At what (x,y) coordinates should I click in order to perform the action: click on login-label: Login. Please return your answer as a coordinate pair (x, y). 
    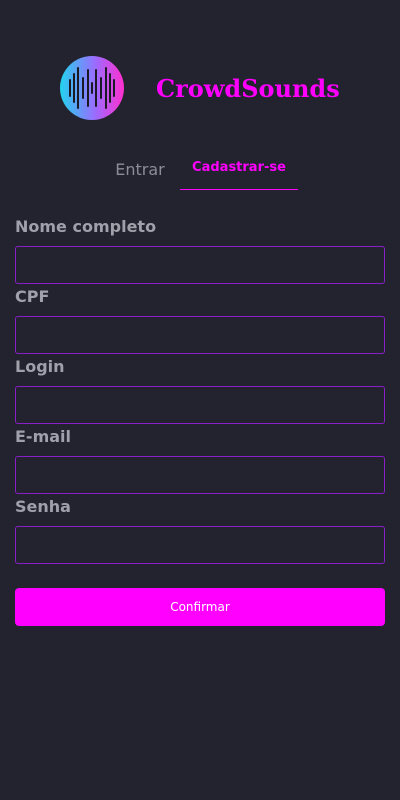
    Looking at the image, I should click on (40, 366).